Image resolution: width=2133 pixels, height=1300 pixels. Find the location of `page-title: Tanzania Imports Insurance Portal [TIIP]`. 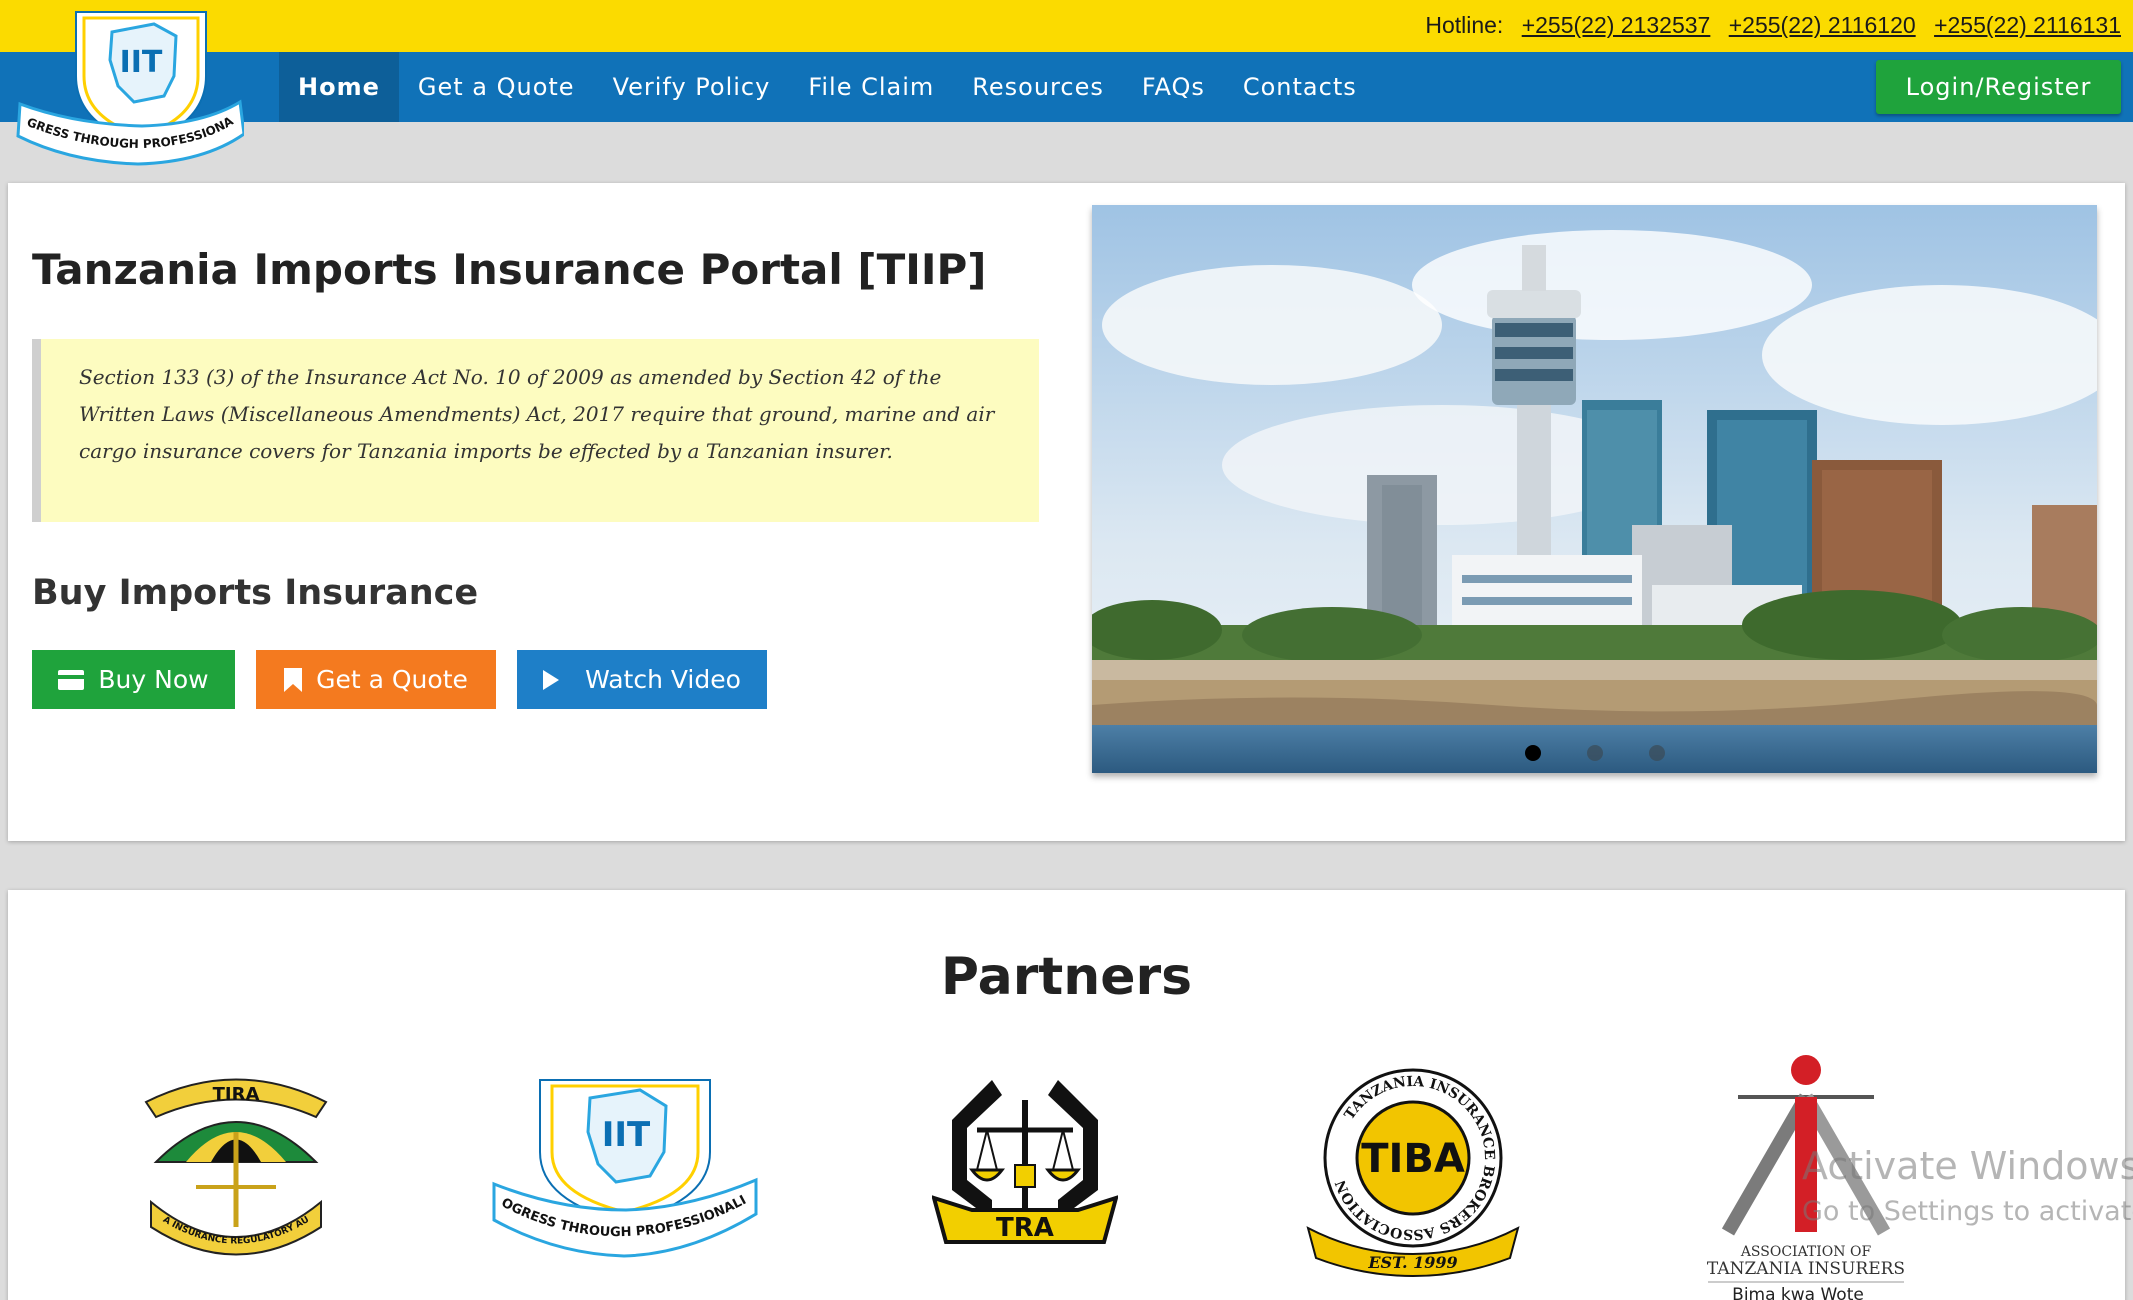

page-title: Tanzania Imports Insurance Portal [TIIP] is located at coordinates (509, 269).